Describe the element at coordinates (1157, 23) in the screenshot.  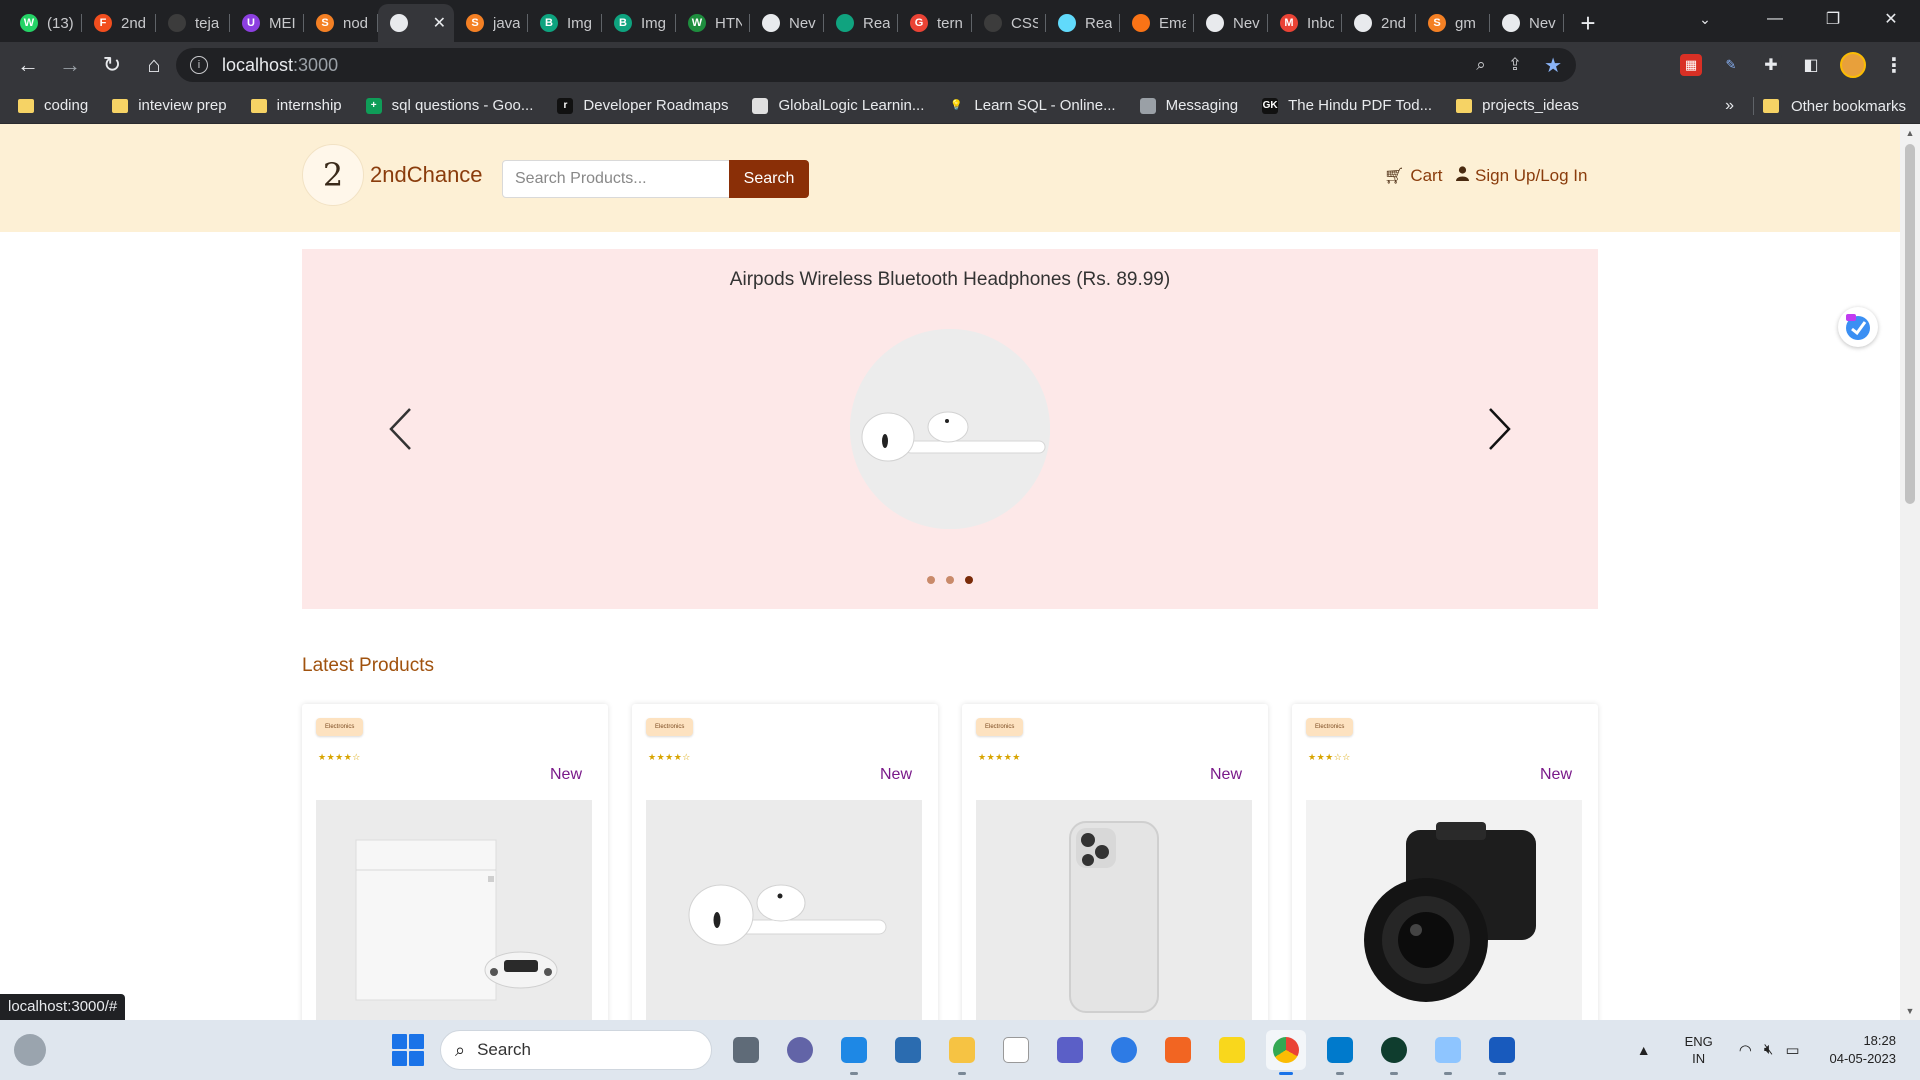
I see `browser-tab: Ema` at that location.